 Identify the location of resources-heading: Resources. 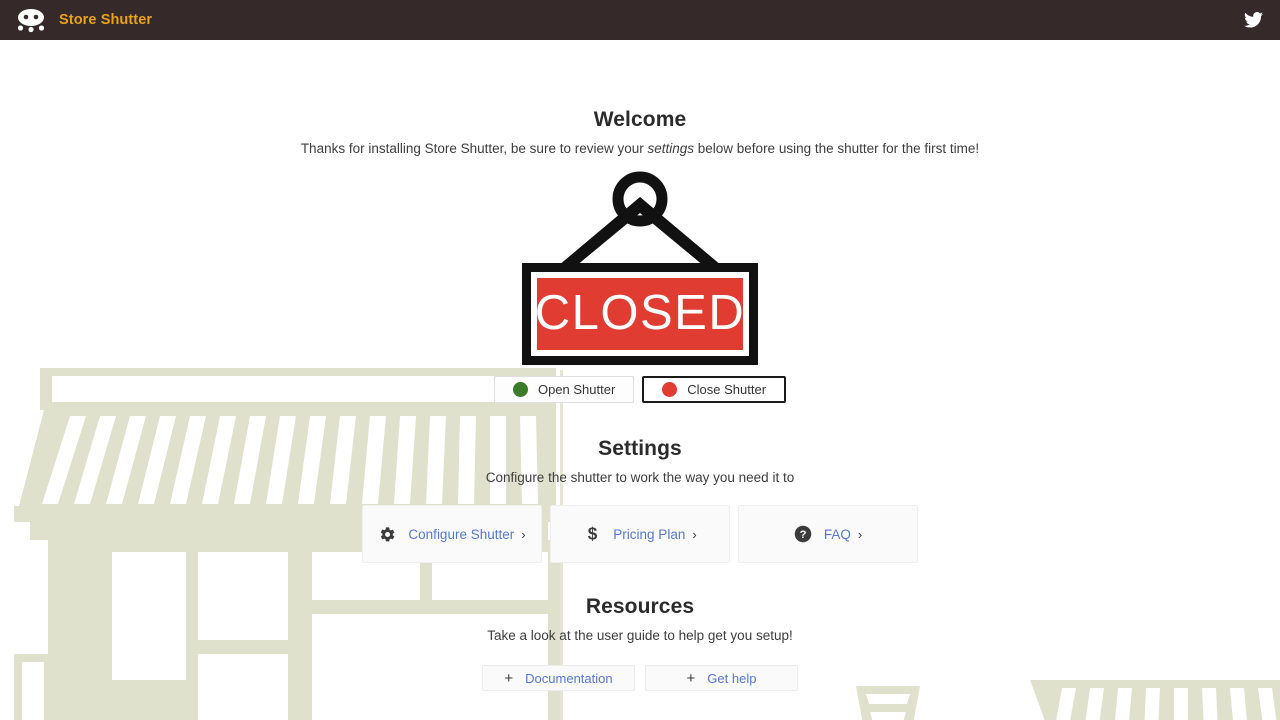
(640, 606).